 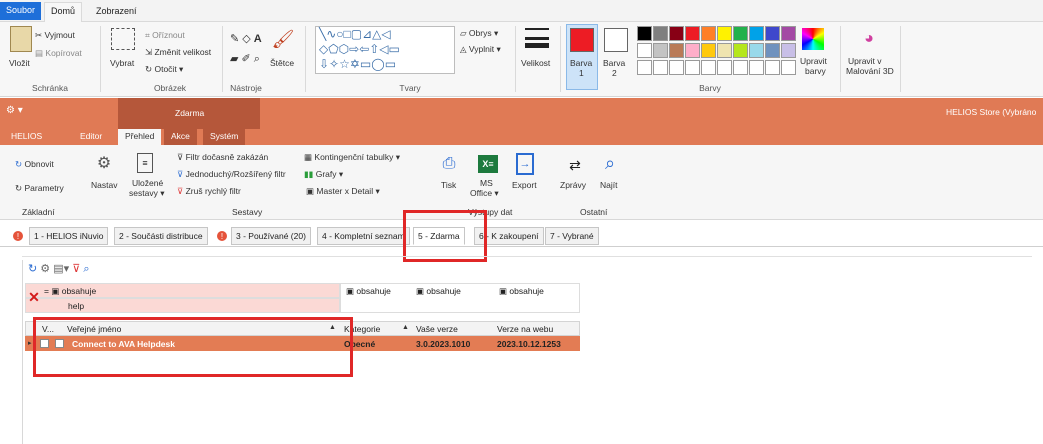 I want to click on crop-button: ⌗ Oříznout, so click(x=165, y=35).